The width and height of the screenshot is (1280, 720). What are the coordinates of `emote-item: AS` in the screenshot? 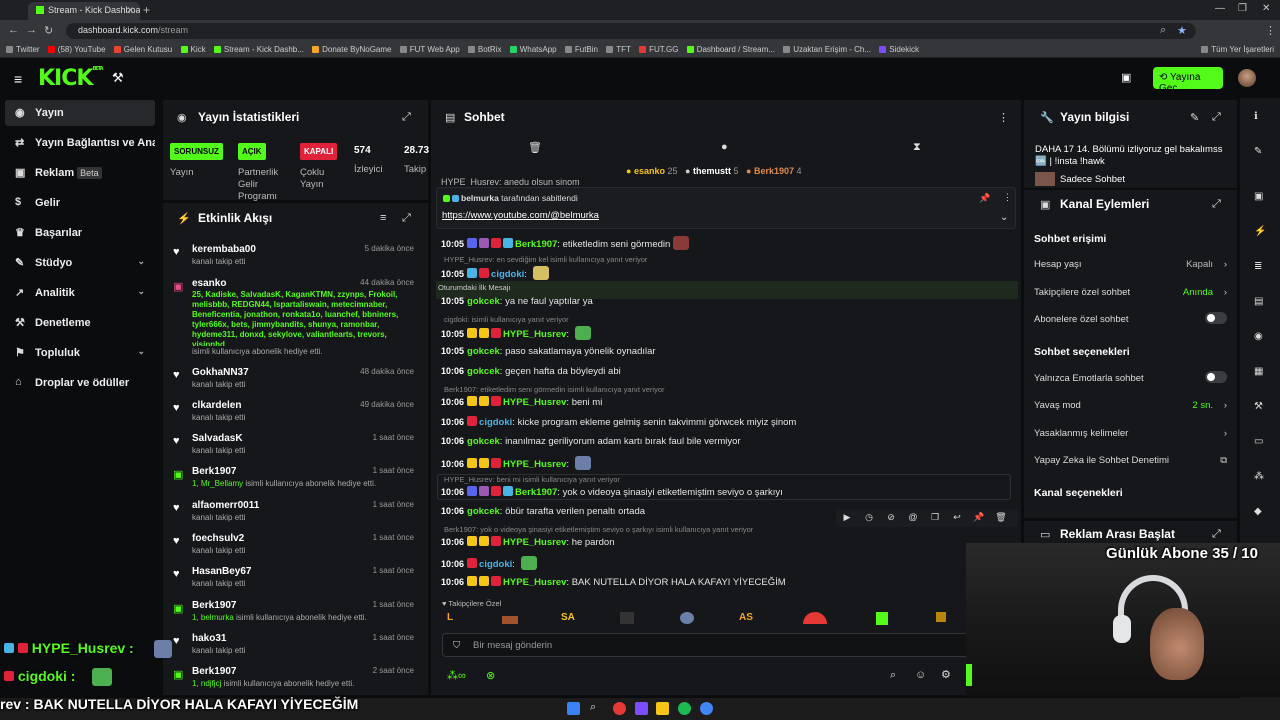 It's located at (746, 617).